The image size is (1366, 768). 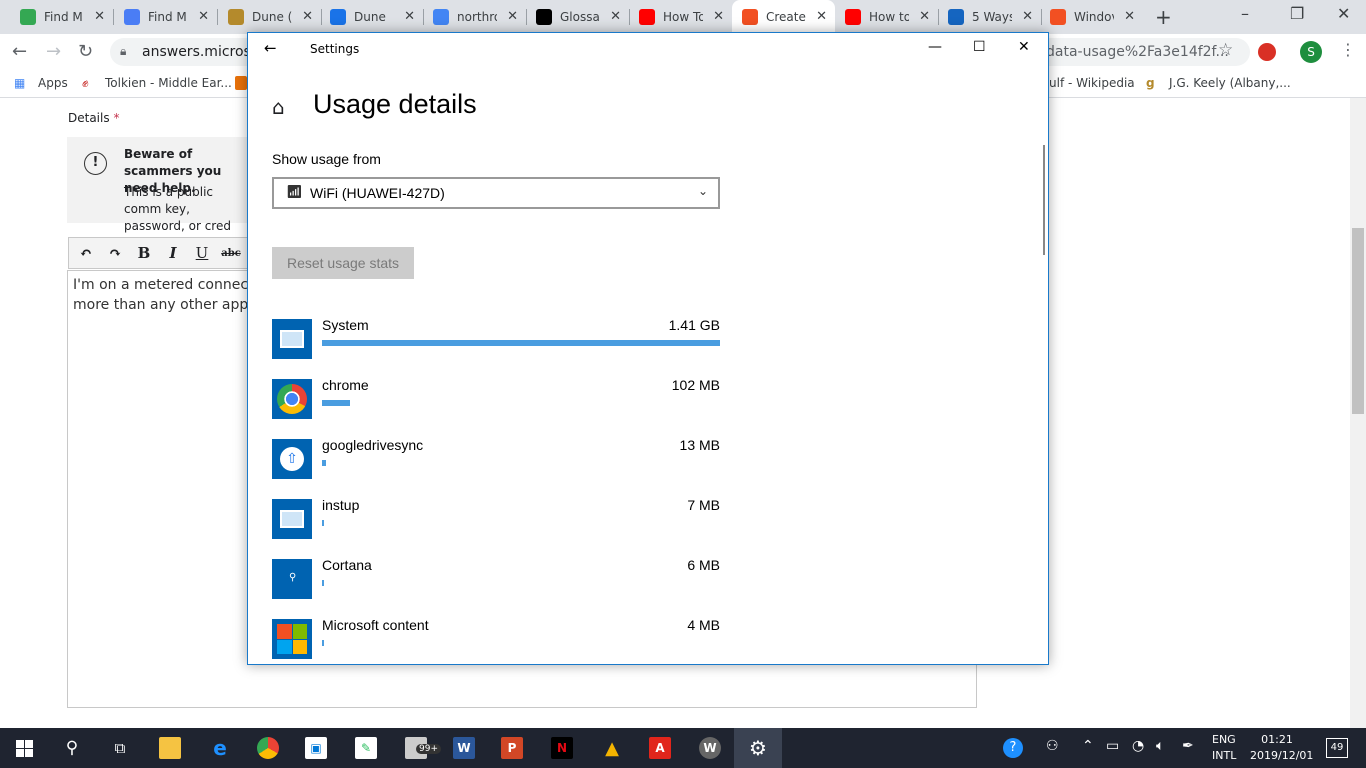 I want to click on minimize-browser-button: –, so click(x=1245, y=13).